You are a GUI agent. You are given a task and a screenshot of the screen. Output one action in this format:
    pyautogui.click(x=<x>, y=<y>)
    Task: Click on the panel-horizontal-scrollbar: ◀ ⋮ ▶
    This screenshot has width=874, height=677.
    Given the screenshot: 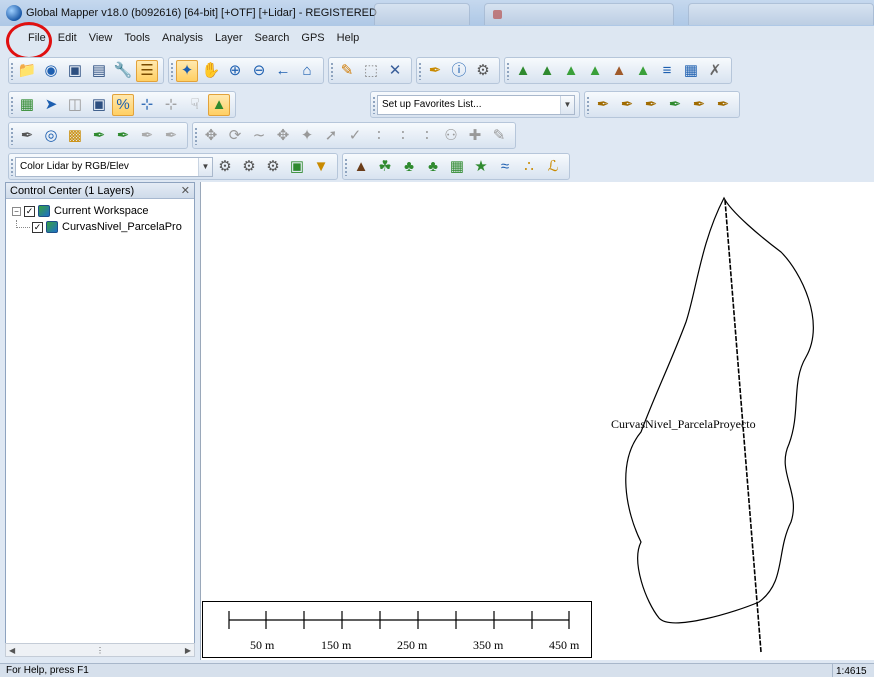 What is the action you would take?
    pyautogui.click(x=100, y=650)
    